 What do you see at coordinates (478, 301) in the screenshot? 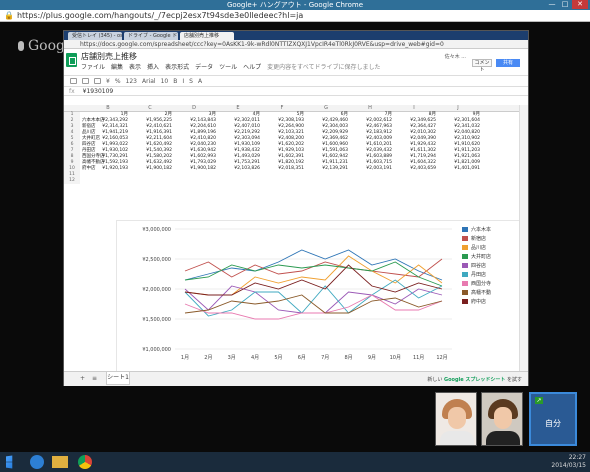
I see `legend-label: 府中店` at bounding box center [478, 301].